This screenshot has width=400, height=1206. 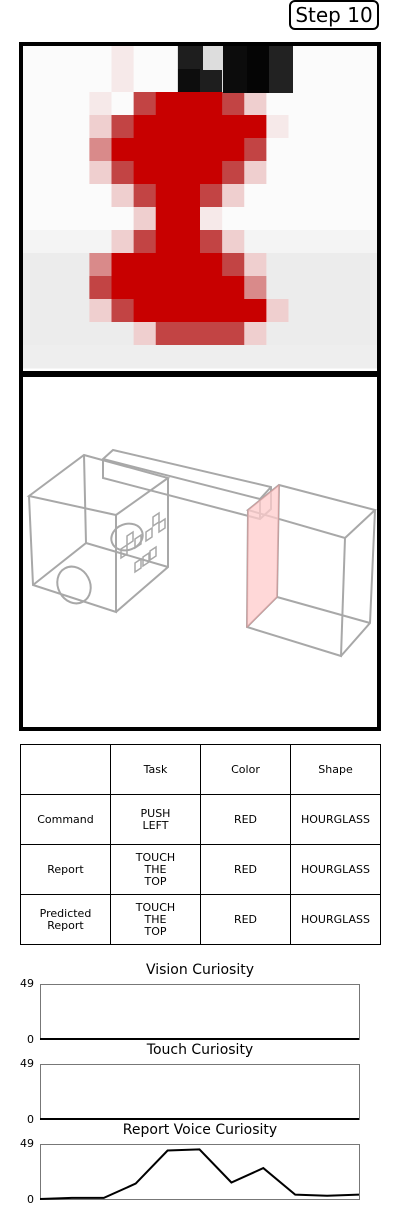 I want to click on table-cell: Command, so click(x=65, y=819).